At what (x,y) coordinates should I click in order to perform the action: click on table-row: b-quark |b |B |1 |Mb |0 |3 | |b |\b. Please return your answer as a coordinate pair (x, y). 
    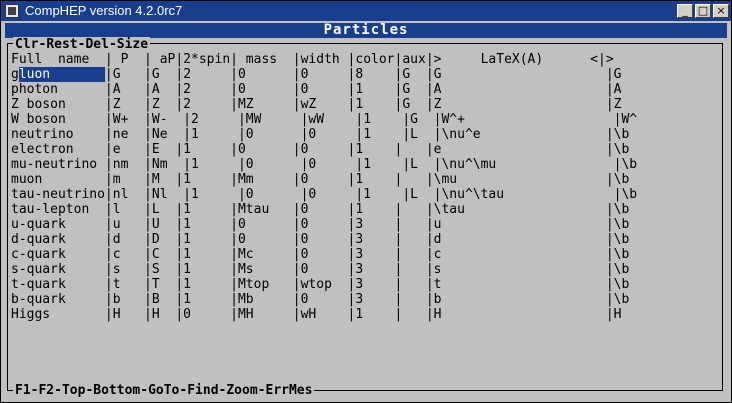
    Looking at the image, I should click on (320, 299).